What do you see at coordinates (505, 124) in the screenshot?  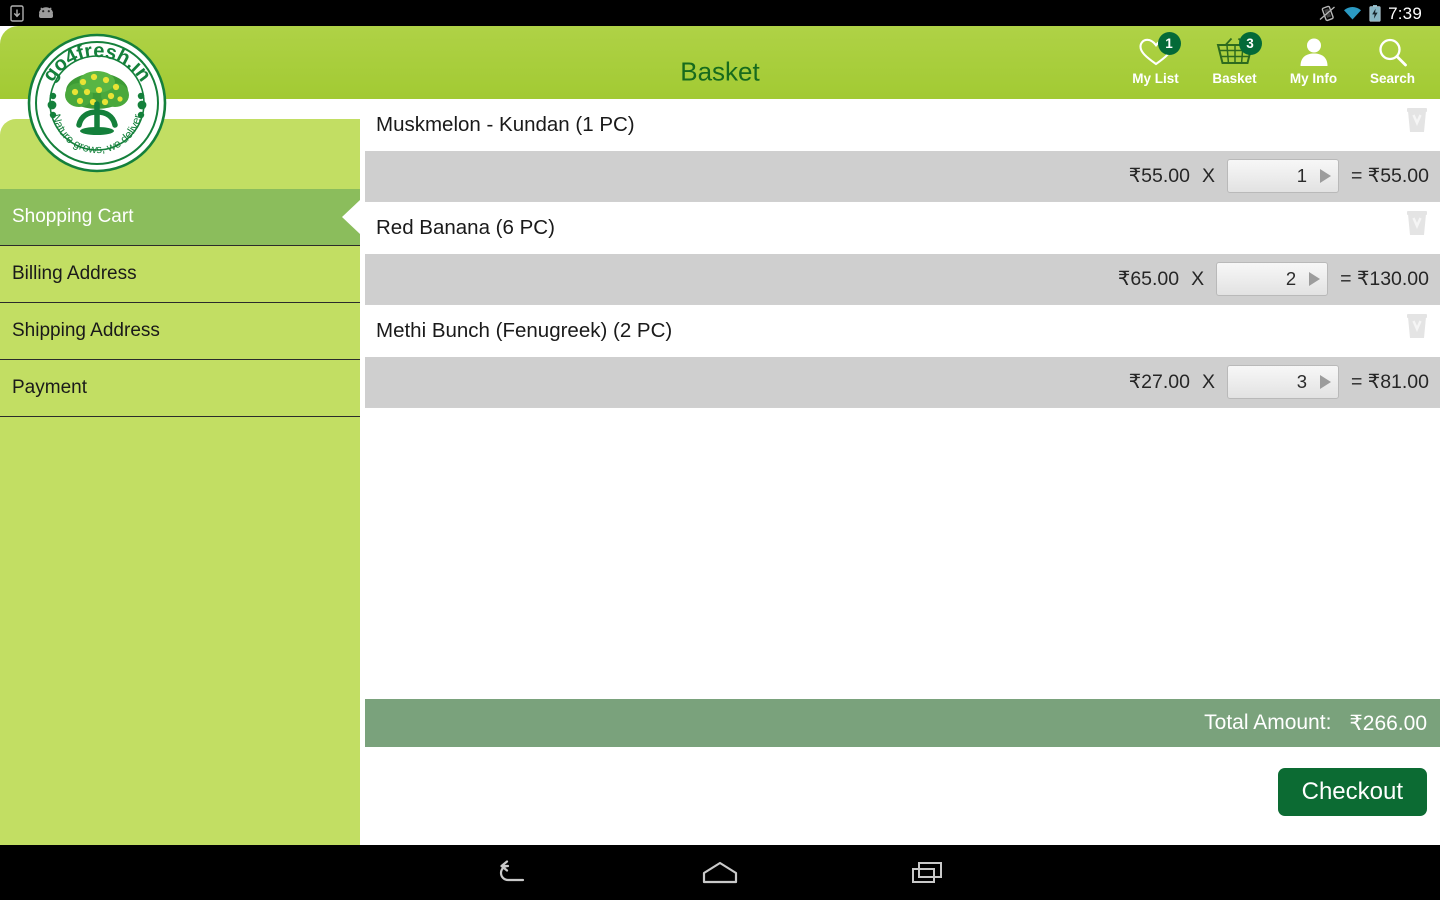 I see `cart-item-name: Muskmelon - Kundan (1 PC)` at bounding box center [505, 124].